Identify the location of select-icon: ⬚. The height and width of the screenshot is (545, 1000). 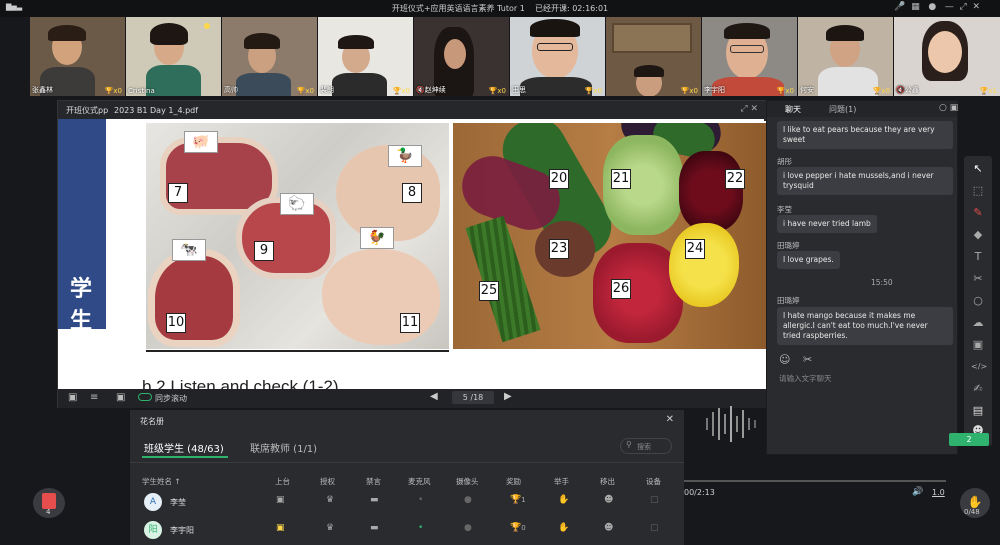
(978, 191).